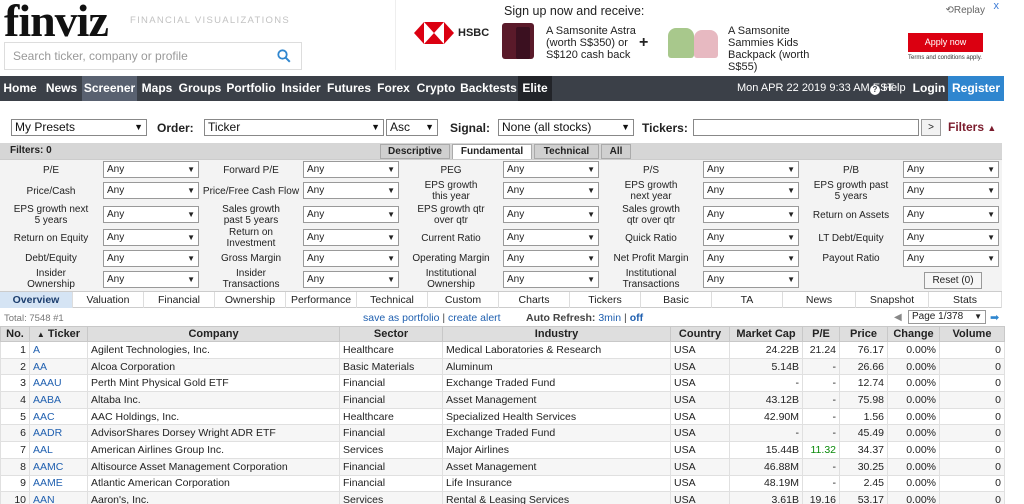 Image resolution: width=1024 pixels, height=504 pixels. Describe the element at coordinates (551, 279) in the screenshot. I see `filter-select-institutional-ownership: Any ▼` at that location.